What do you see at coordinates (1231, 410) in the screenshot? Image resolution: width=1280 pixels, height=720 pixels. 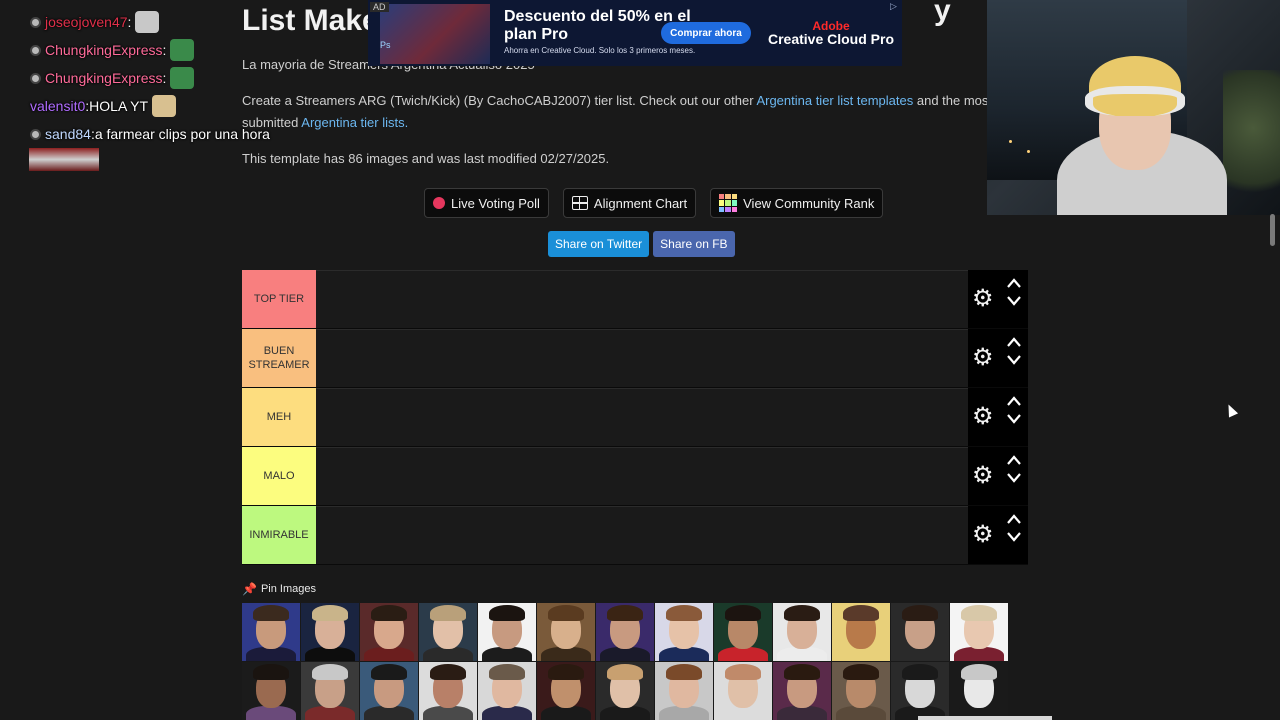 I see `mouse-cursor-icon` at bounding box center [1231, 410].